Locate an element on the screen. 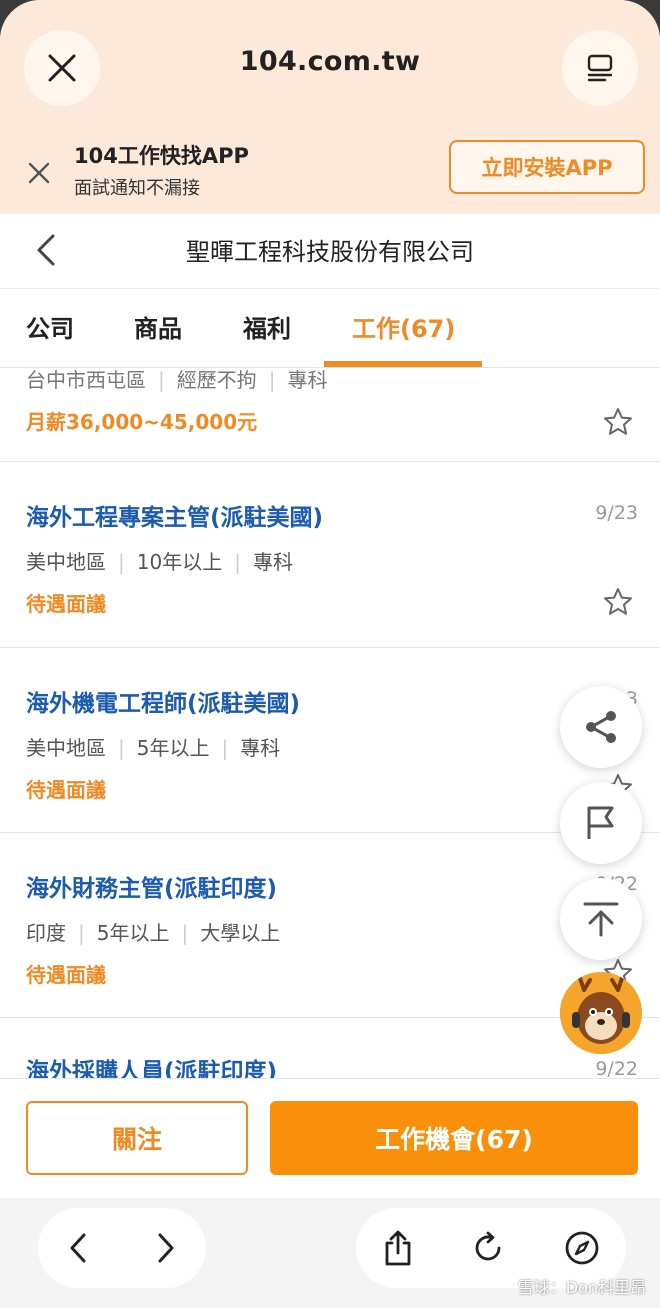 Image resolution: width=660 pixels, height=1308 pixels. job-experience: 10年以上 is located at coordinates (179, 562).